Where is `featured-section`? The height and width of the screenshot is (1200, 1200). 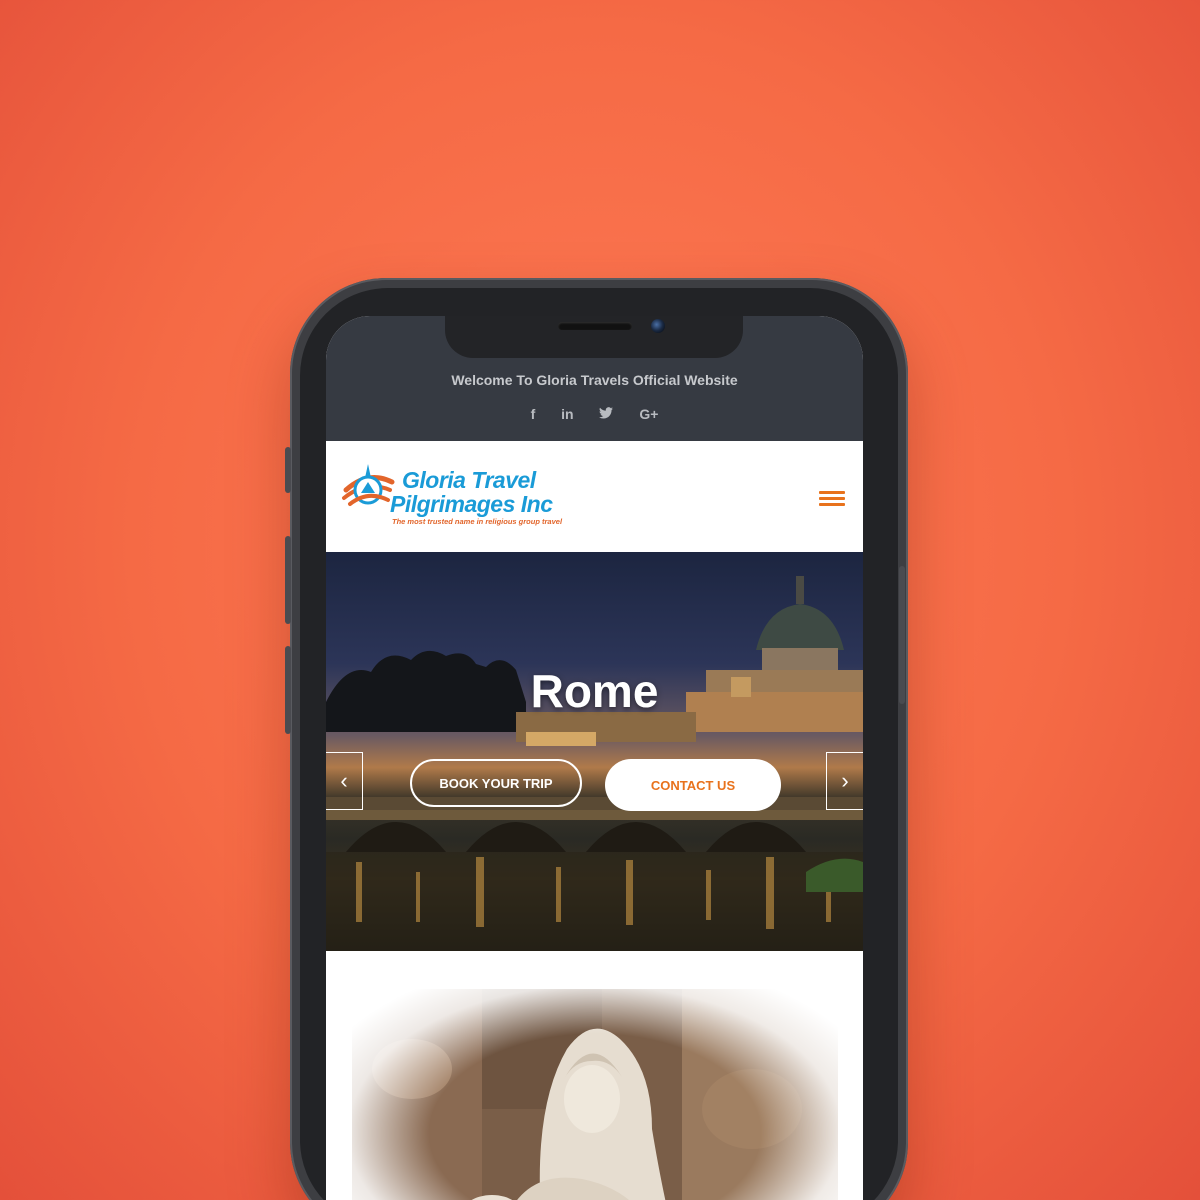
featured-section is located at coordinates (594, 1075).